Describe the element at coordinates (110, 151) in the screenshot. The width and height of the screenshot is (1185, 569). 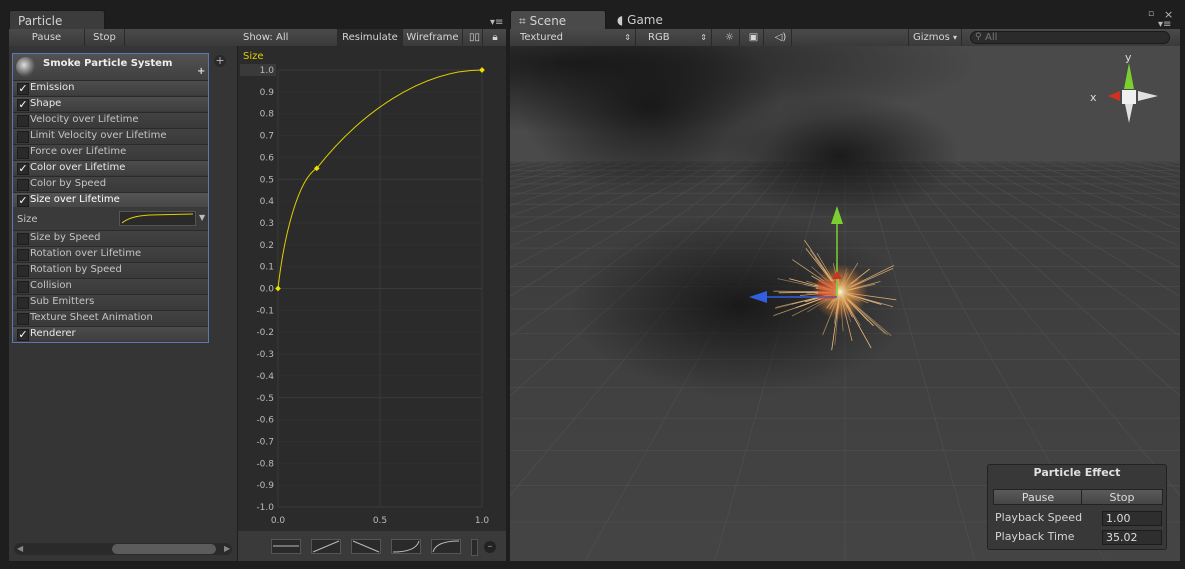
I see `module-force-over-lifetime: Force over Lifetime` at that location.